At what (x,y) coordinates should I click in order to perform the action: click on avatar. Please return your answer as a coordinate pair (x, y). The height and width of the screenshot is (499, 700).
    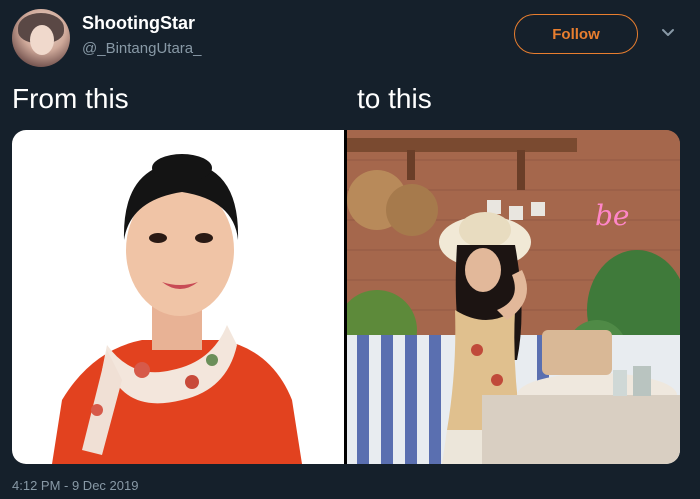
    Looking at the image, I should click on (41, 38).